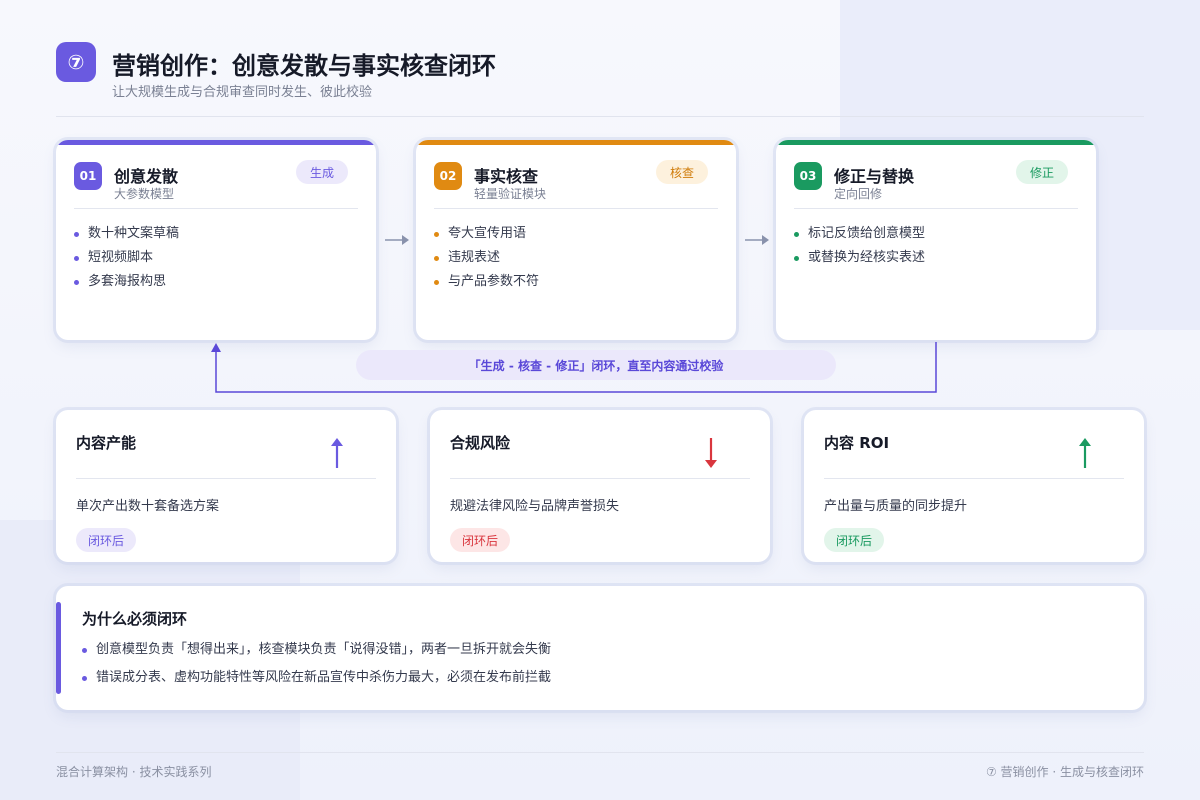 The image size is (1200, 800). Describe the element at coordinates (480, 443) in the screenshot. I see `metric-title: 合规风险` at that location.